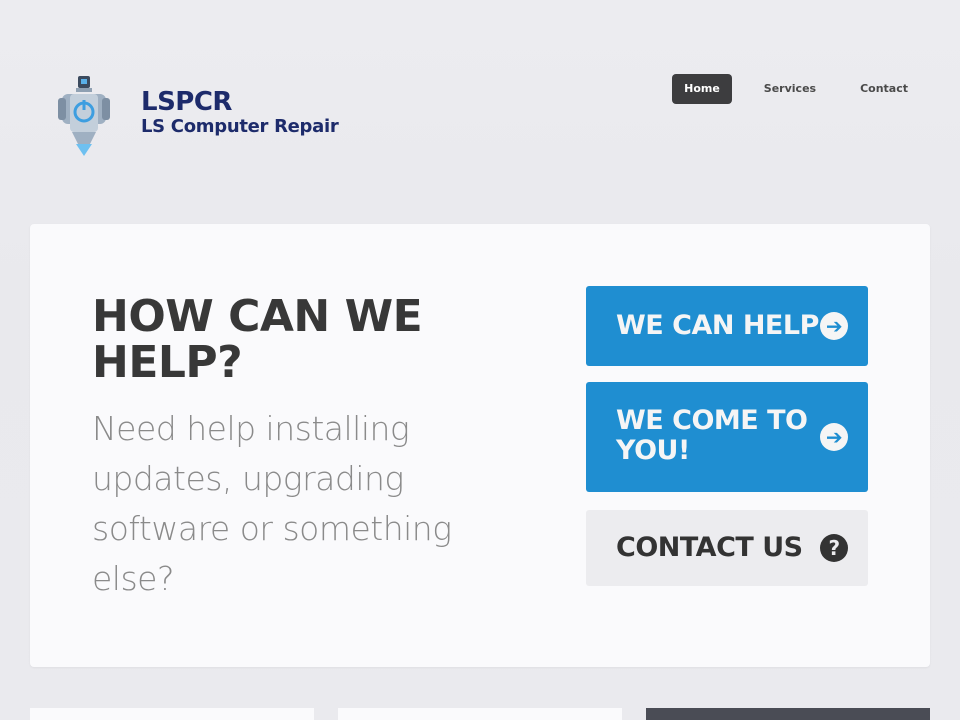 Image resolution: width=960 pixels, height=720 pixels. Describe the element at coordinates (84, 116) in the screenshot. I see `power-robot-icon` at that location.